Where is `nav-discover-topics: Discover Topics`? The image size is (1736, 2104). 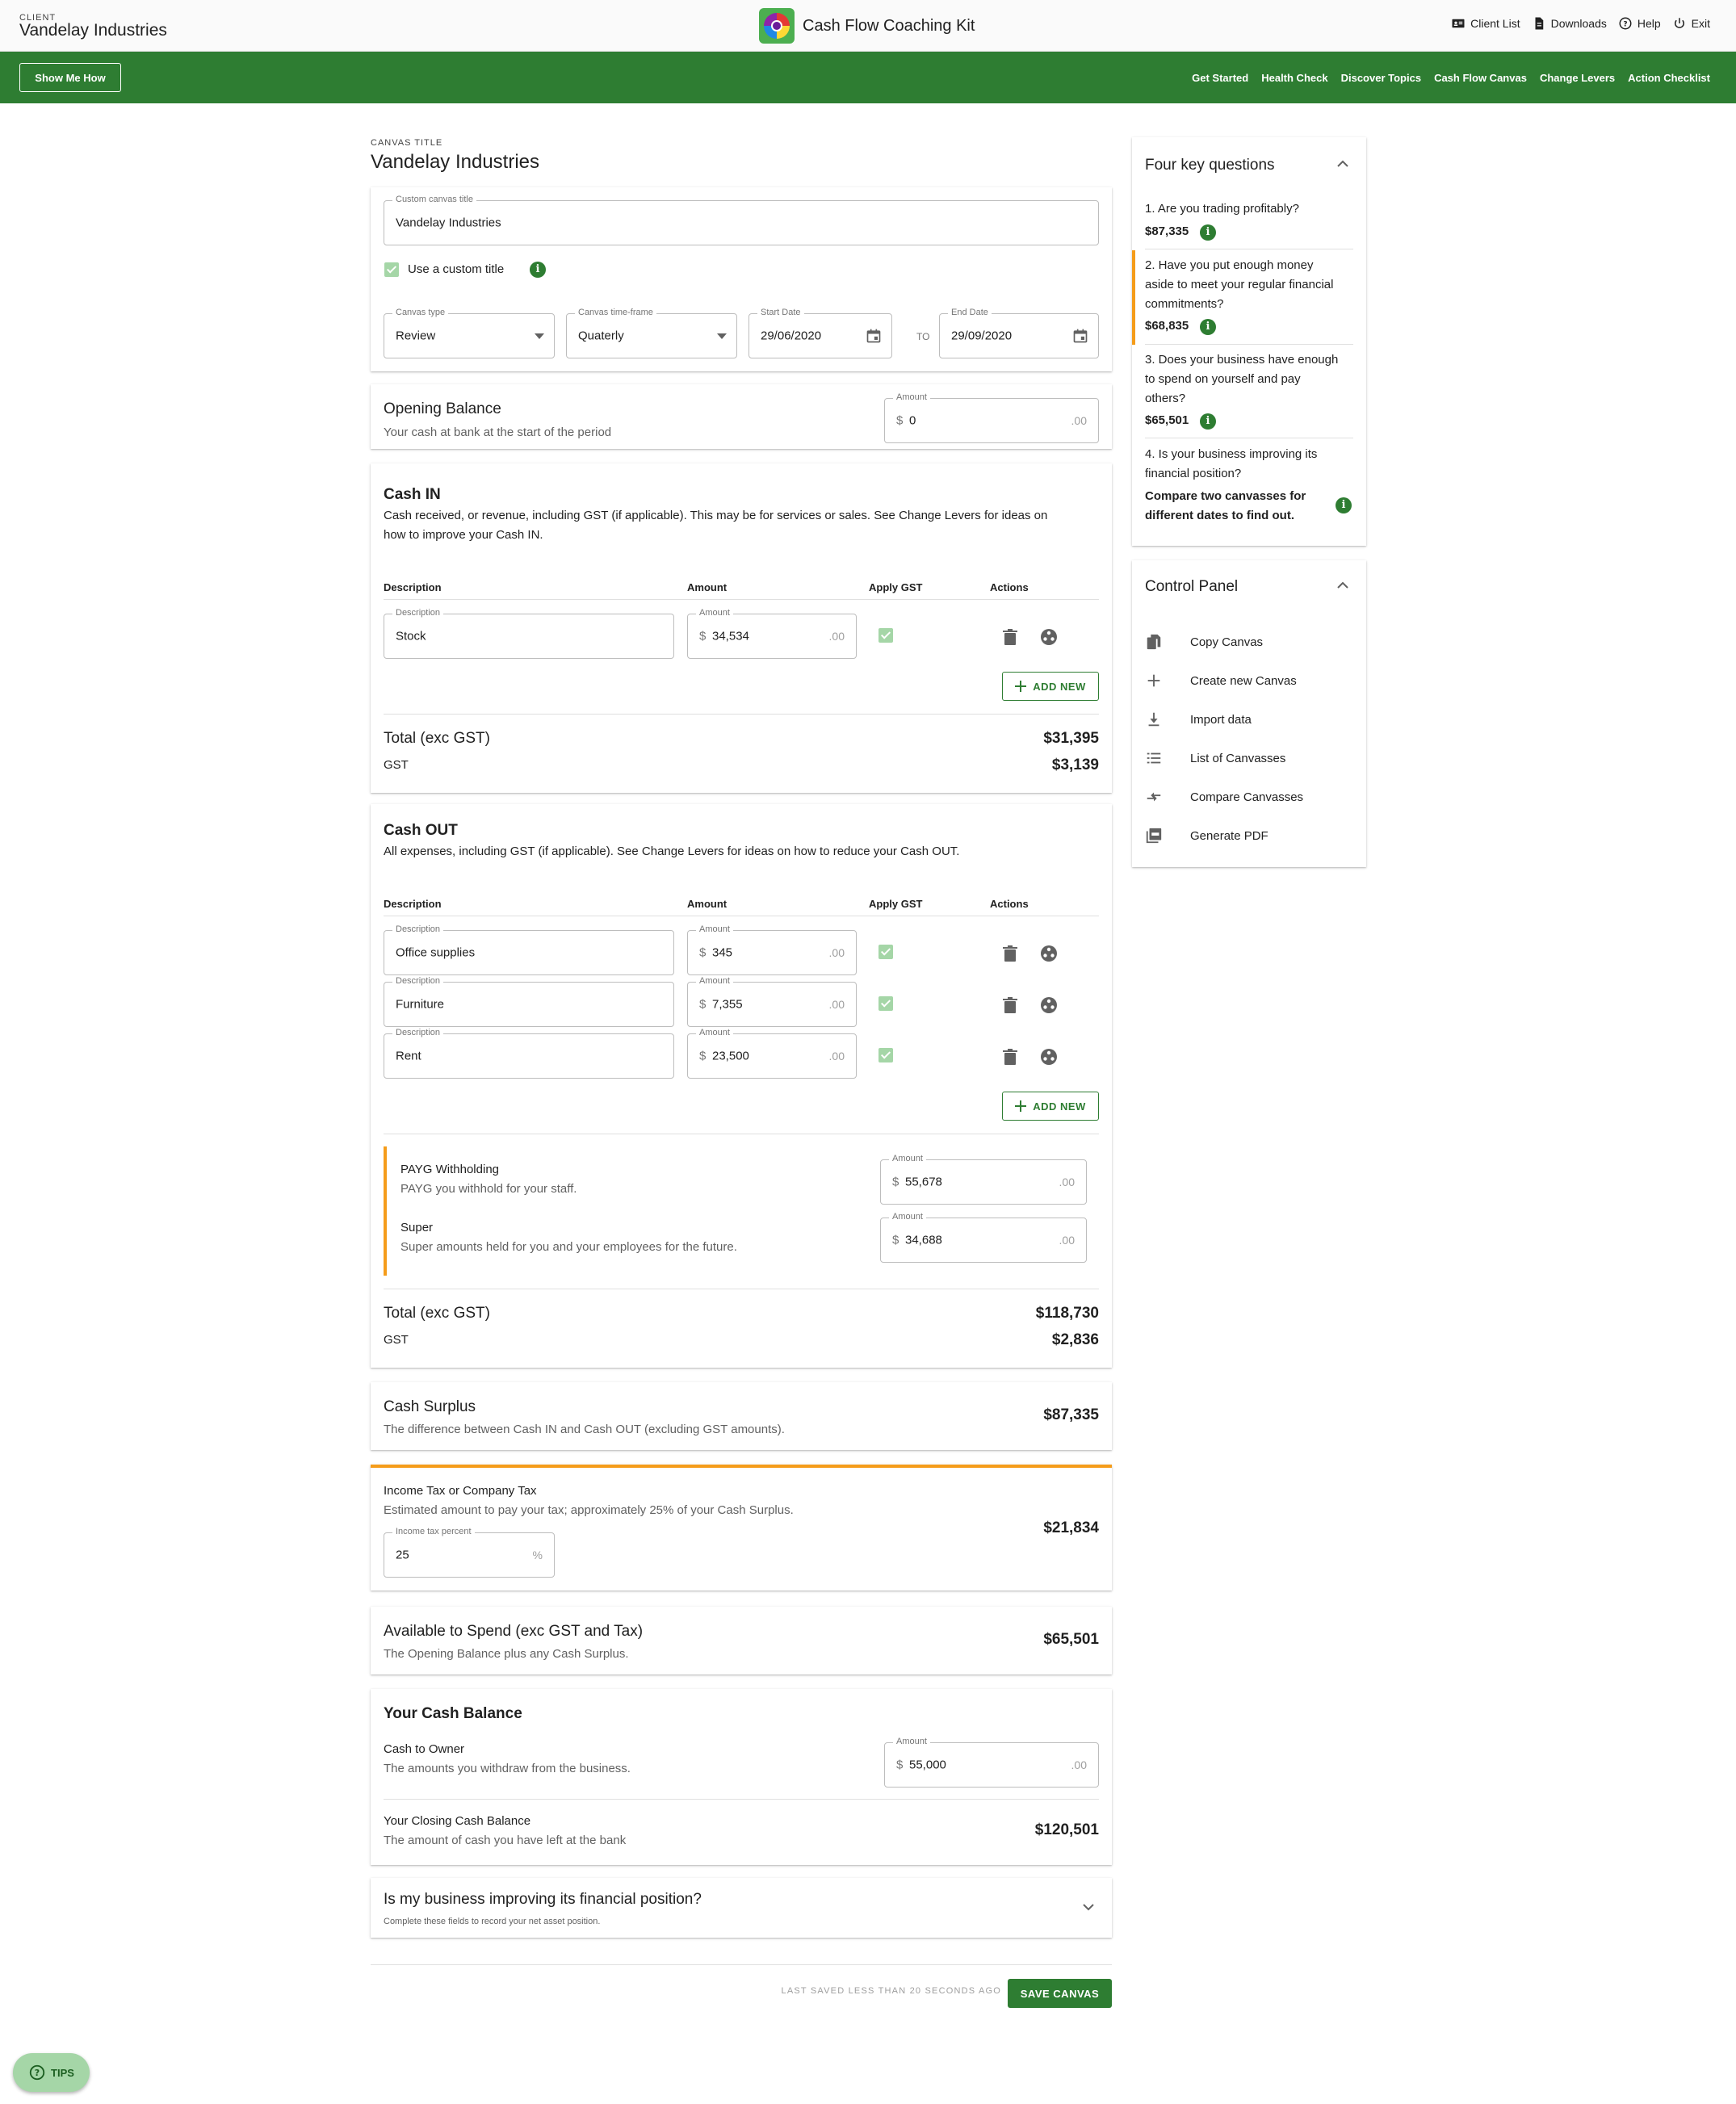 nav-discover-topics: Discover Topics is located at coordinates (1381, 78).